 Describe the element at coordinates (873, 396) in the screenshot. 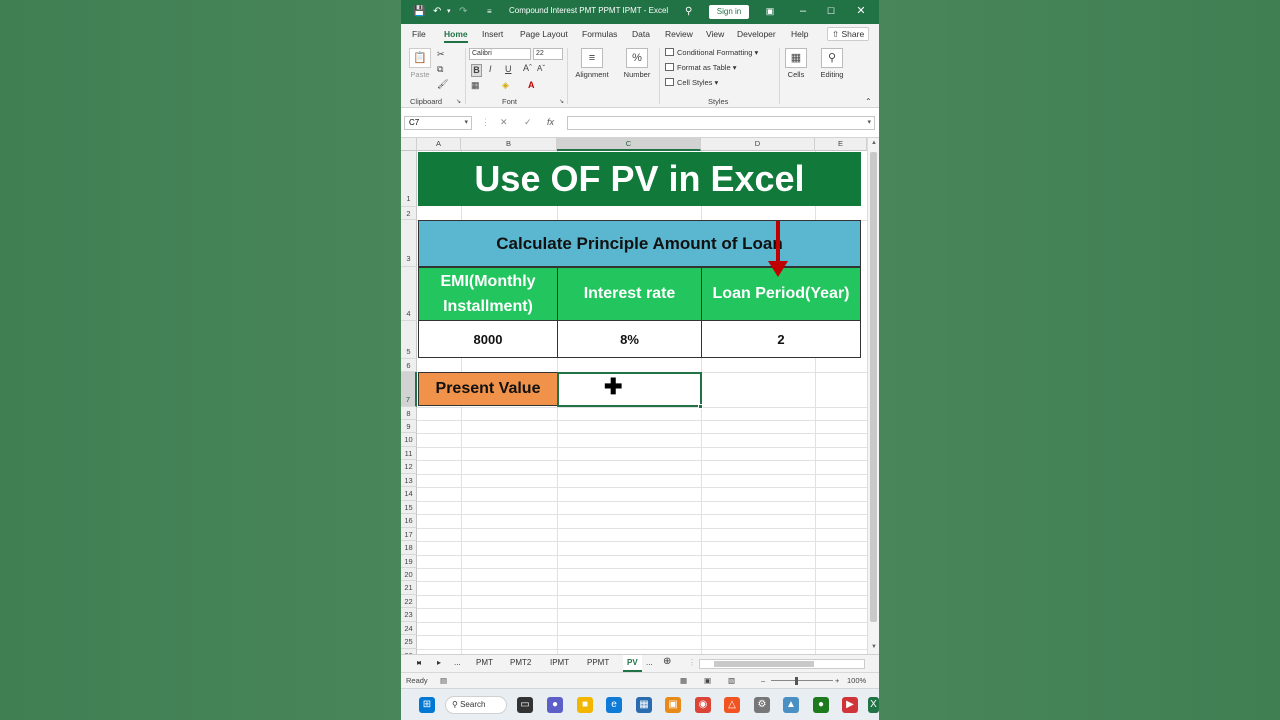

I see `vertical-scrollbar: ▲ ▼` at that location.